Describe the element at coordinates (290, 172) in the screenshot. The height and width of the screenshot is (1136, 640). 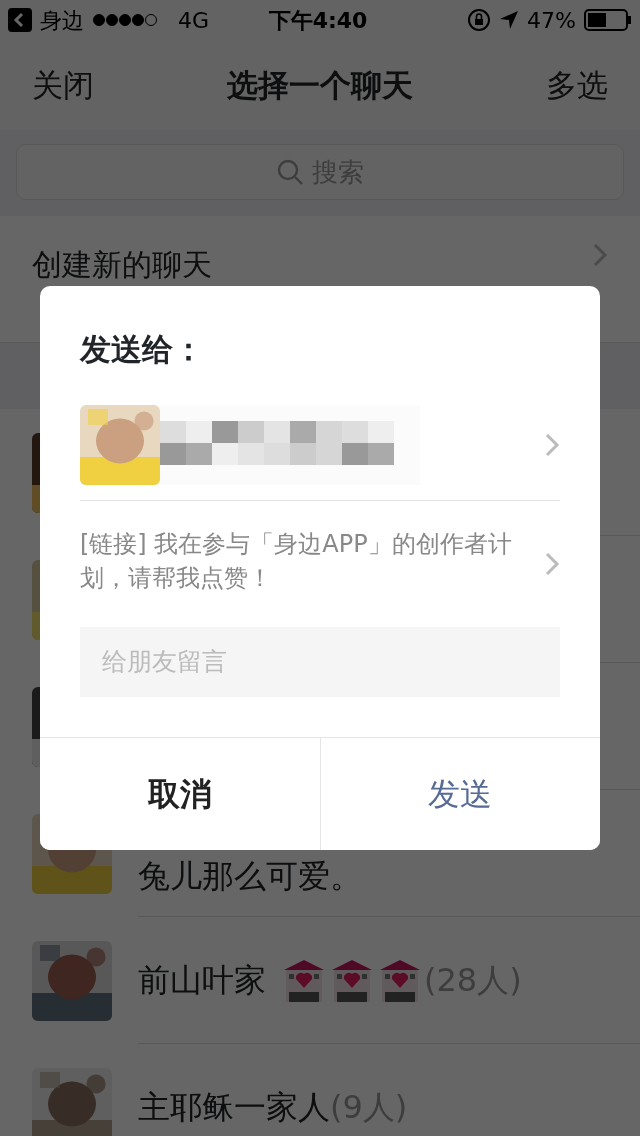
I see `search-icon` at that location.